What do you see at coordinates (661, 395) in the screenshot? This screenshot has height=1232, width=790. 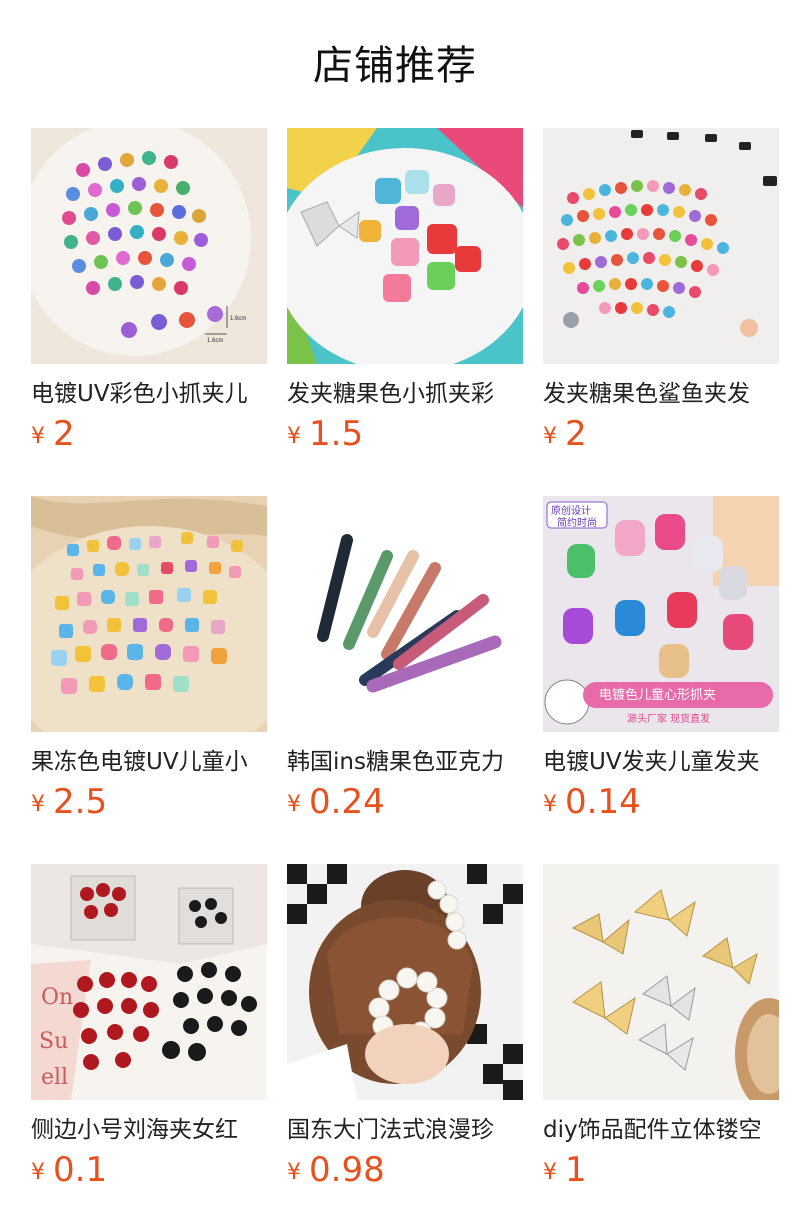 I see `product-title: 发夹糖果色鲨鱼夹发` at bounding box center [661, 395].